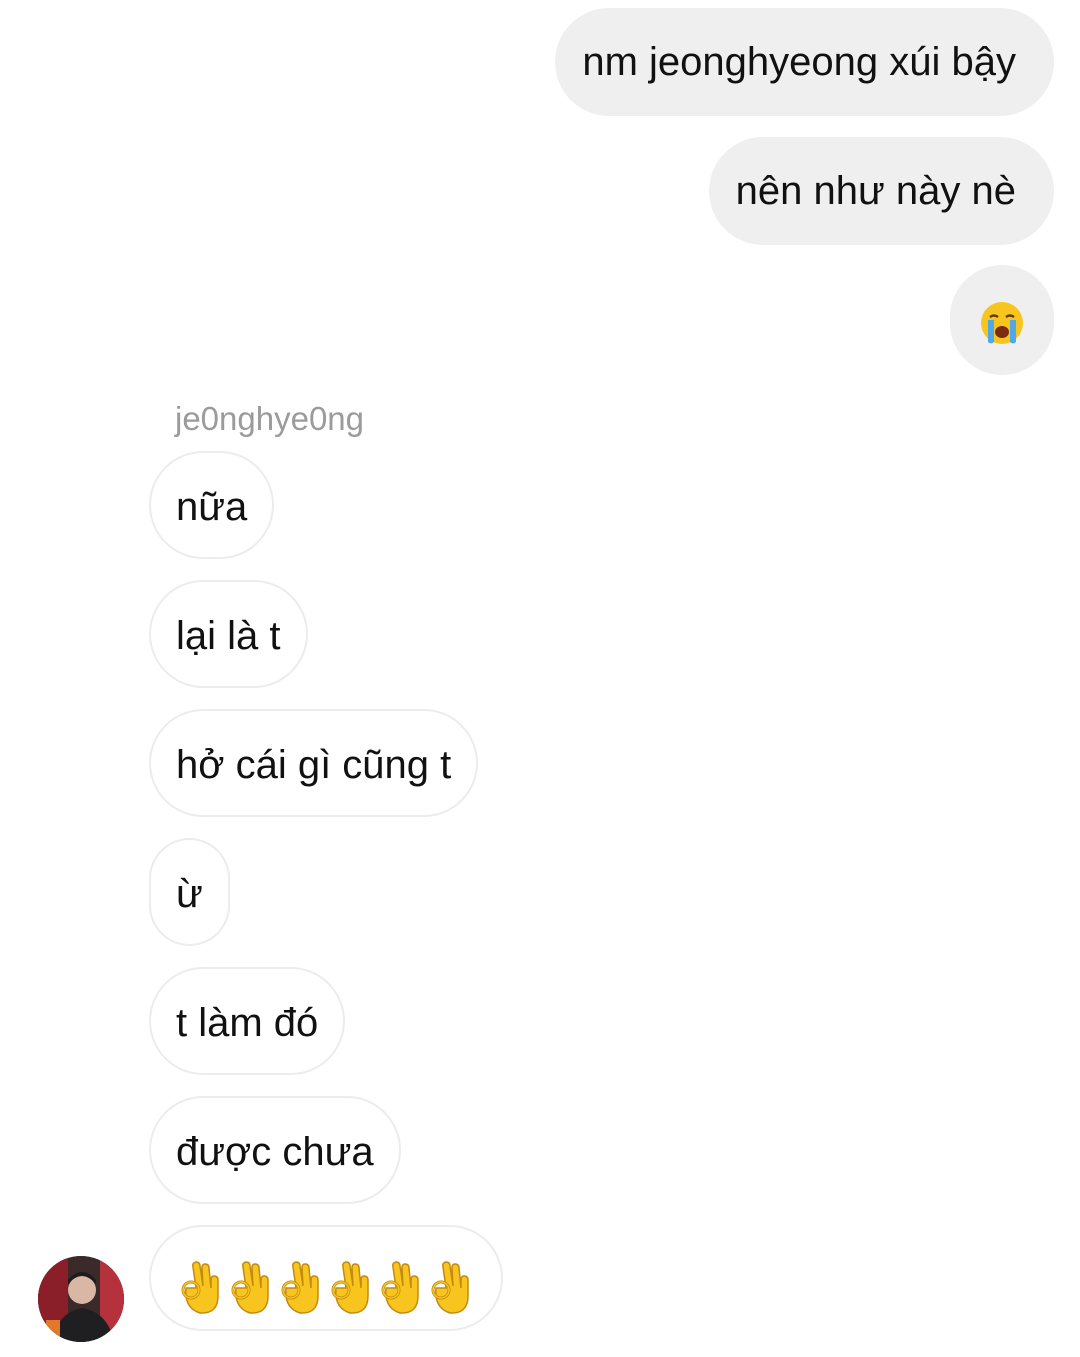 The image size is (1080, 1357). I want to click on message-text: ừ, so click(189, 894).